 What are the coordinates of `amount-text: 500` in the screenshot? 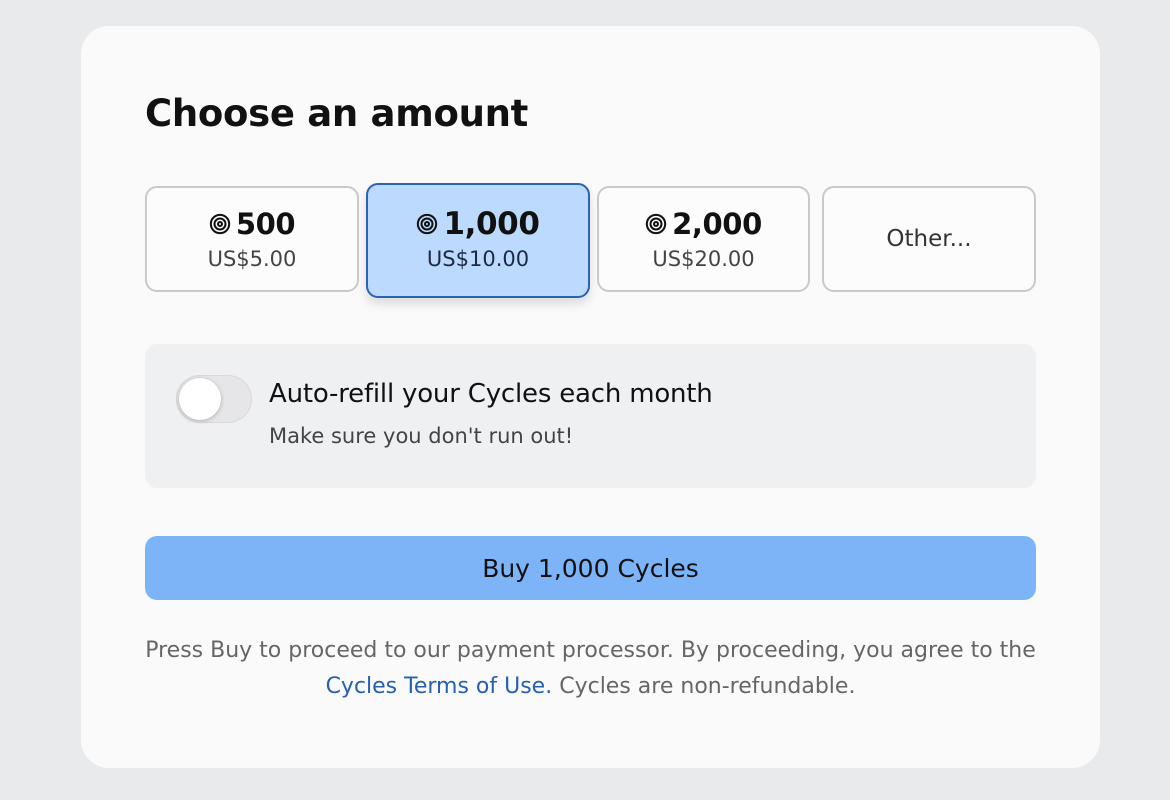 It's located at (265, 224).